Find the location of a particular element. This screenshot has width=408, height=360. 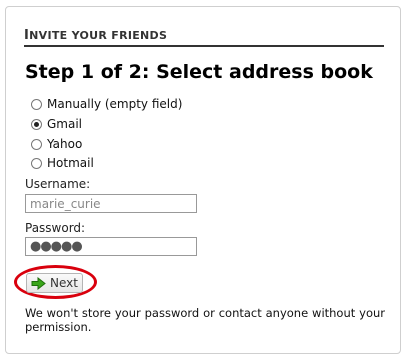

radio-label: Yahoo is located at coordinates (65, 144).